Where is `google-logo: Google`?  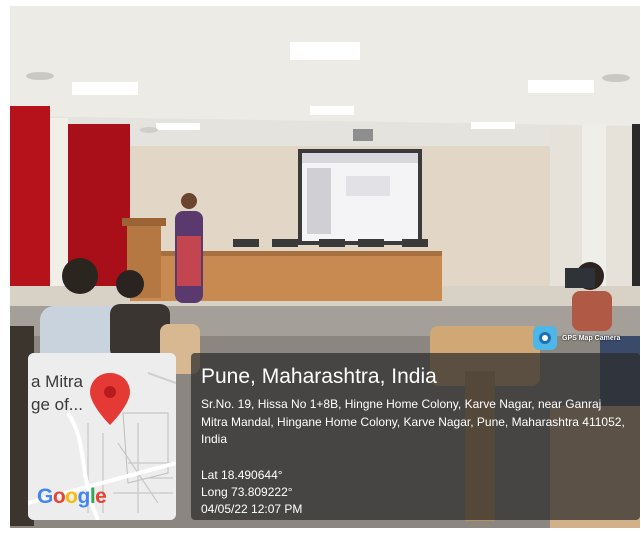 google-logo: Google is located at coordinates (72, 496).